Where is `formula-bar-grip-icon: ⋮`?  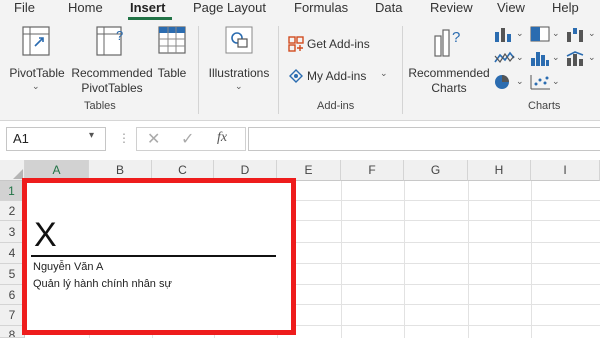
formula-bar-grip-icon: ⋮ is located at coordinates (124, 138).